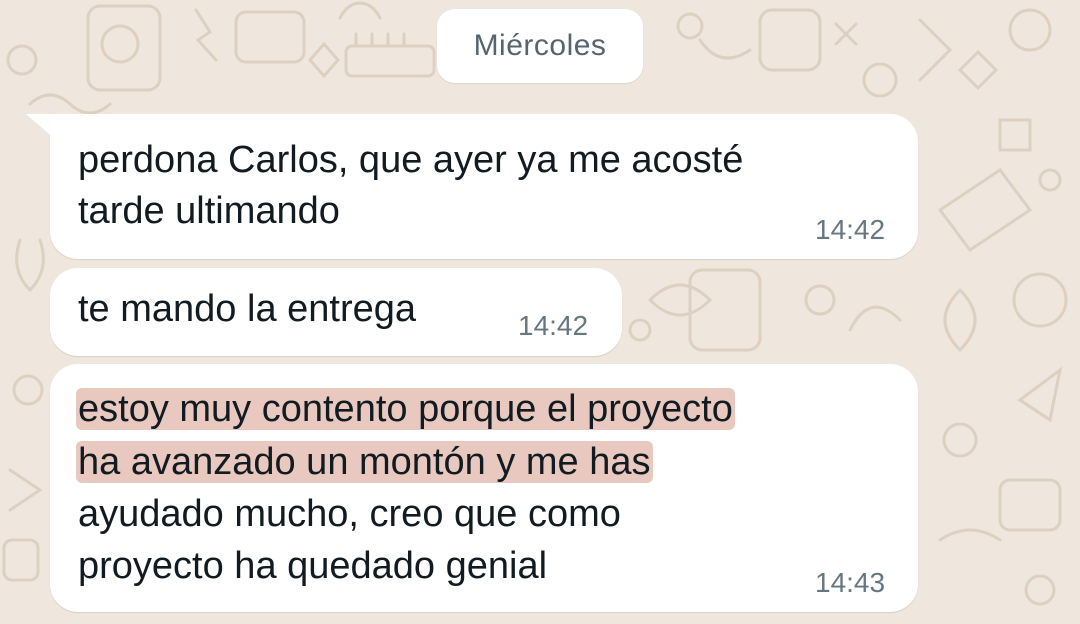  What do you see at coordinates (247, 309) in the screenshot?
I see `message-text-line: te mando la entrega` at bounding box center [247, 309].